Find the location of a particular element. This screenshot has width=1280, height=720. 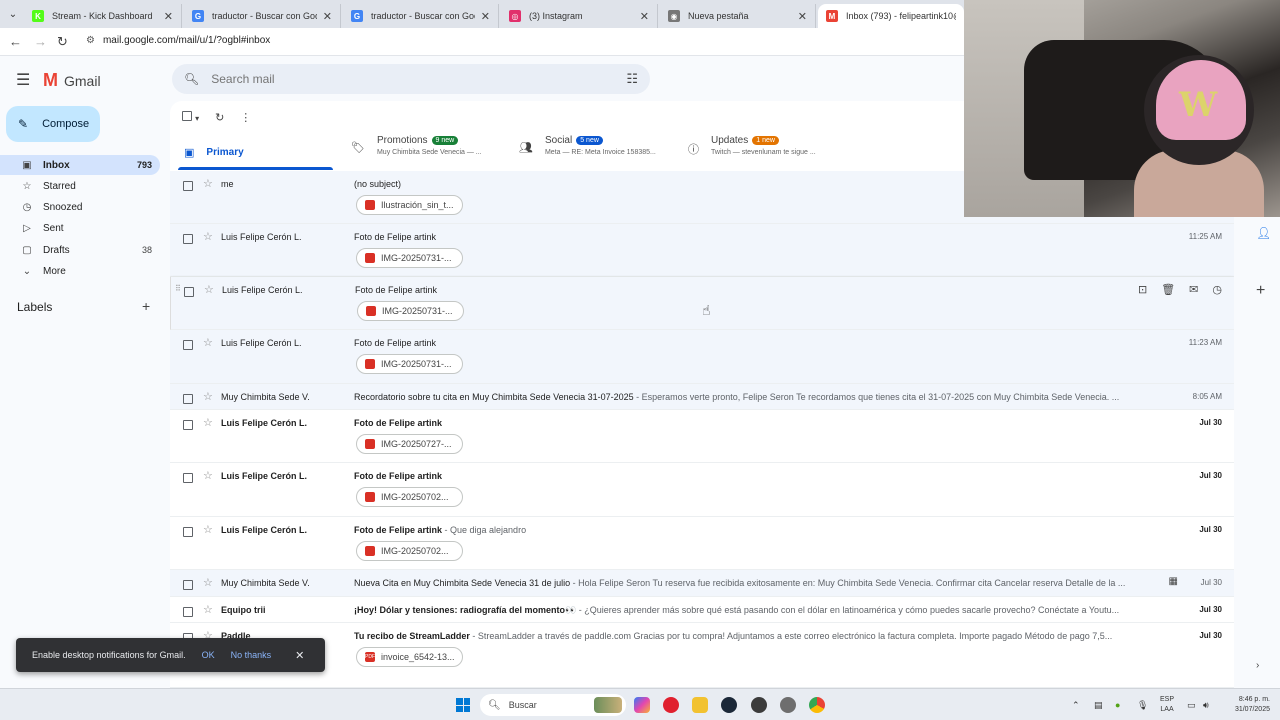

chrome-icon is located at coordinates (817, 705).